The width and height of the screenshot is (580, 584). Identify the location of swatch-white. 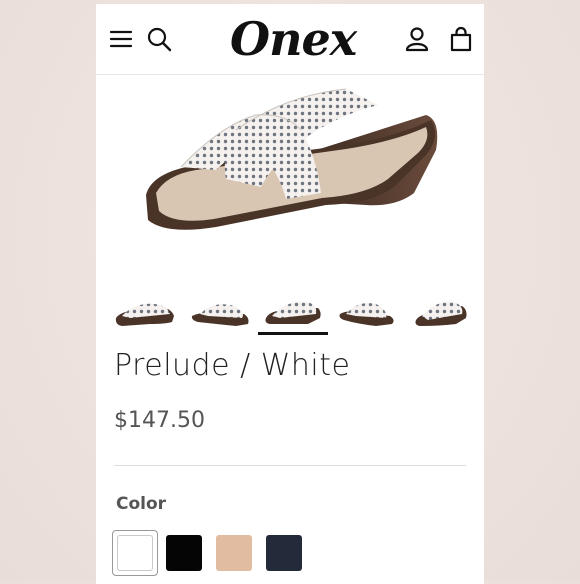
(135, 553).